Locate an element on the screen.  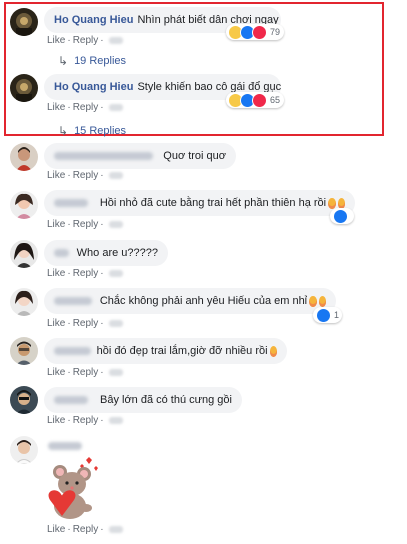
mouse-heart-sticker is located at coordinates (73, 488).